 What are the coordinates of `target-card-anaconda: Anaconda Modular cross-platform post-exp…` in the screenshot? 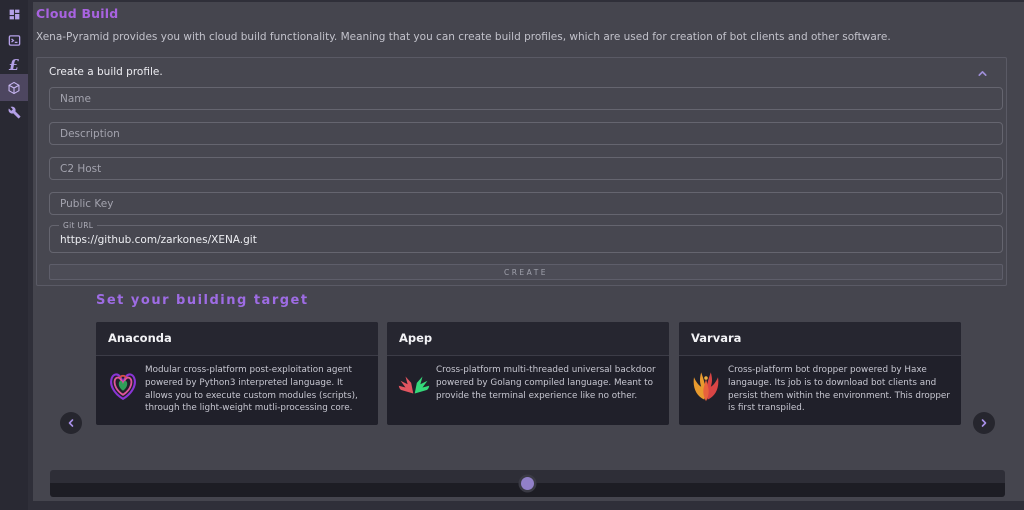 It's located at (237, 373).